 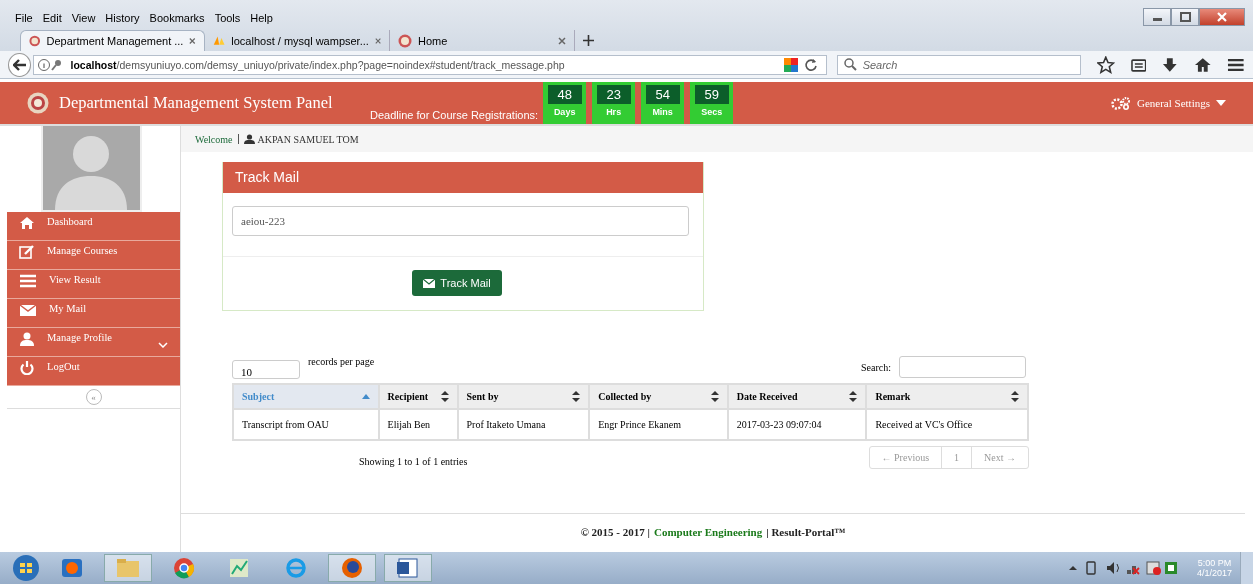 I want to click on sidebar-item: My Mail, so click(x=93, y=313).